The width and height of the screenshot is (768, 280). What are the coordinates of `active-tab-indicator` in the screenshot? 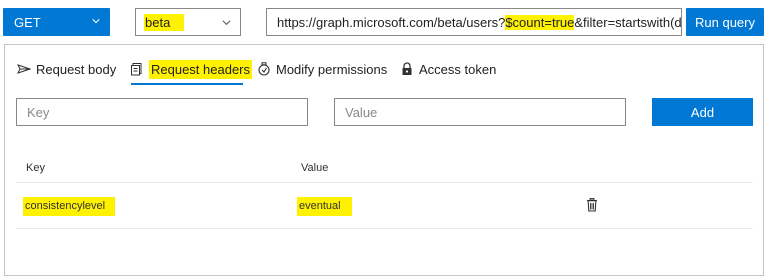 It's located at (187, 84).